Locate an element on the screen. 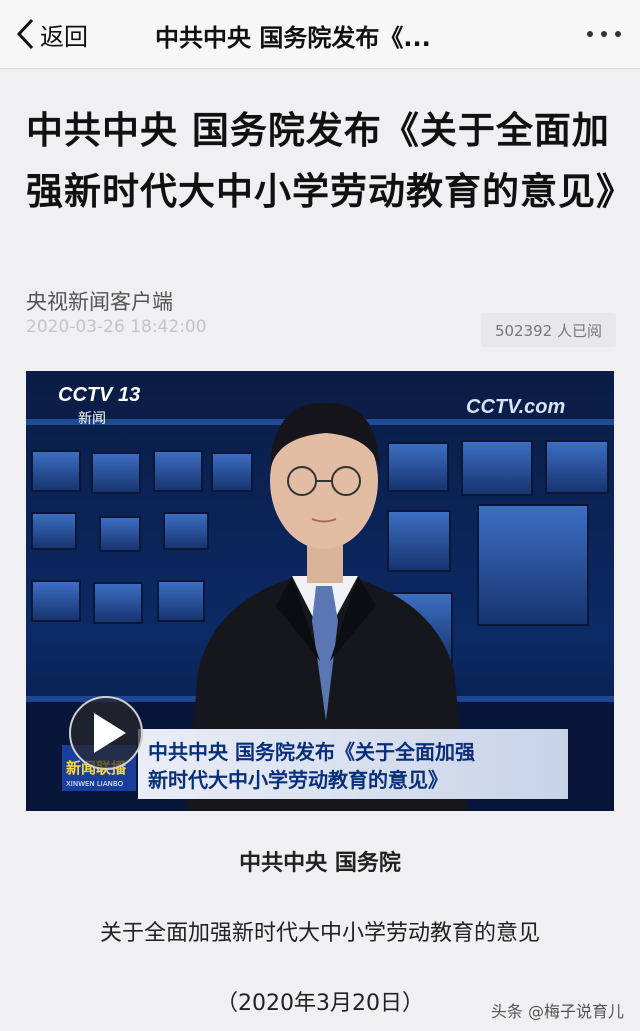 The width and height of the screenshot is (640, 1031). cctv-com-logo: CCTV.com is located at coordinates (515, 407).